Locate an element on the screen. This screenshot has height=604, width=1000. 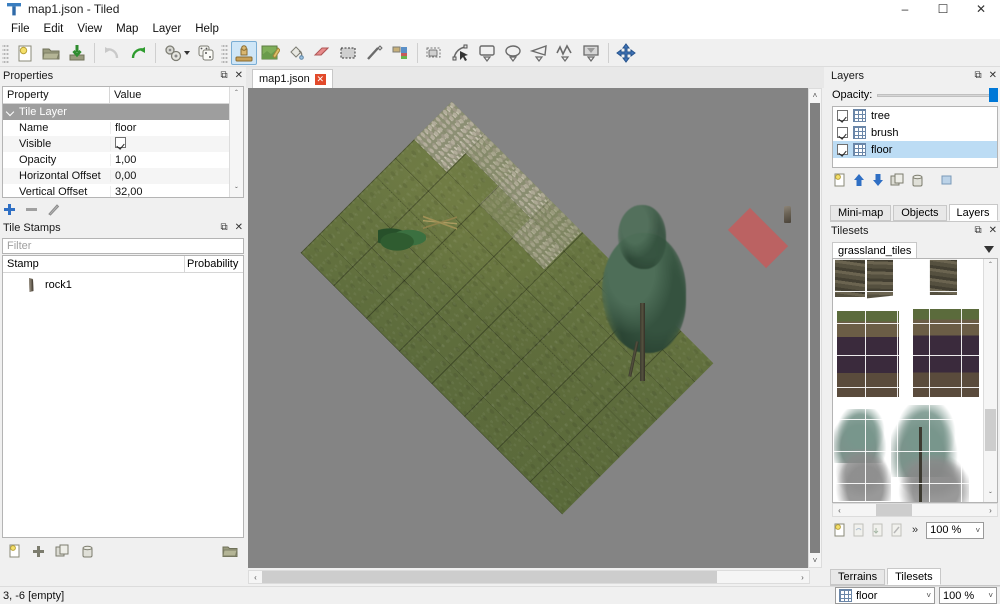
terrain-brush-tool is located at coordinates (270, 53).